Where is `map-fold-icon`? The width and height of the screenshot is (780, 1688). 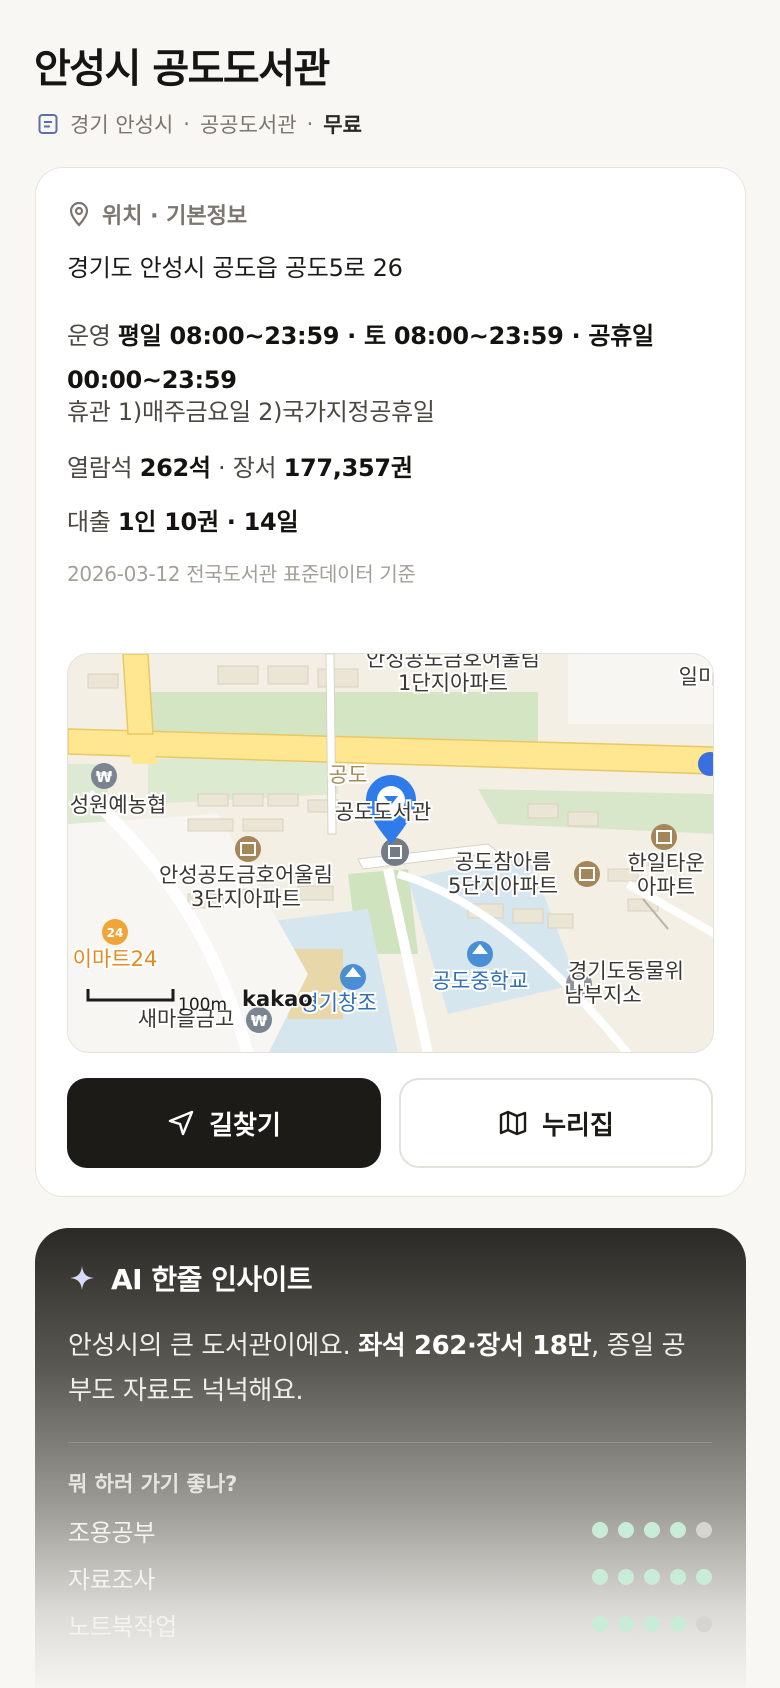
map-fold-icon is located at coordinates (513, 1123).